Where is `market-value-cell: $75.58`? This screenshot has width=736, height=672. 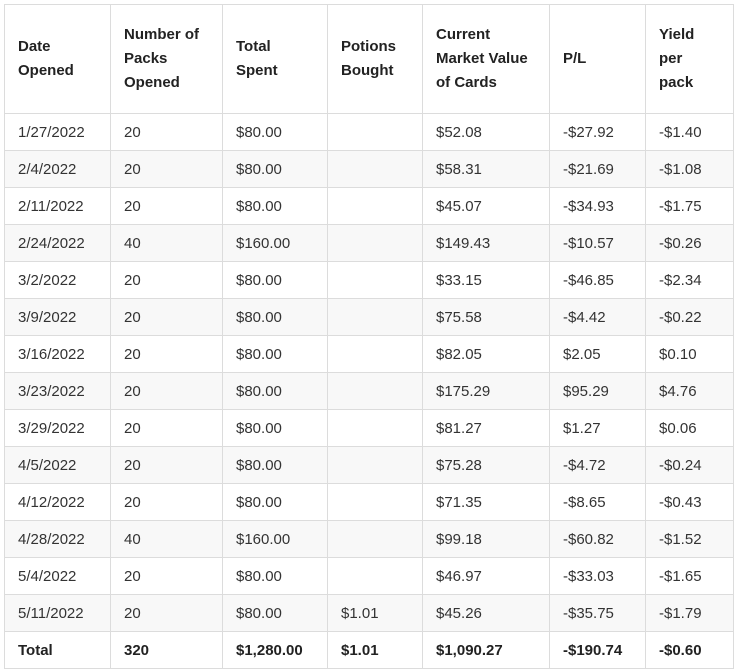 market-value-cell: $75.58 is located at coordinates (486, 317).